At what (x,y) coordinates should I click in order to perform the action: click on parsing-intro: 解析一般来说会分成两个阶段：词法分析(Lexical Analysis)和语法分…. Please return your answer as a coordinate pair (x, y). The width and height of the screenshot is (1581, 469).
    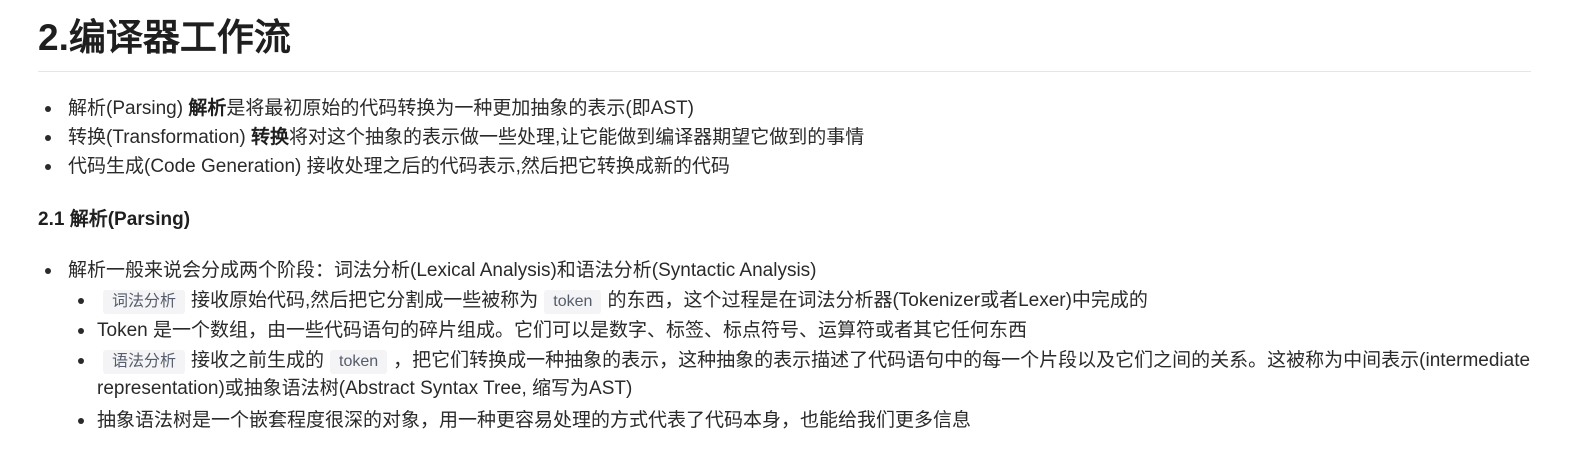
    Looking at the image, I should click on (442, 270).